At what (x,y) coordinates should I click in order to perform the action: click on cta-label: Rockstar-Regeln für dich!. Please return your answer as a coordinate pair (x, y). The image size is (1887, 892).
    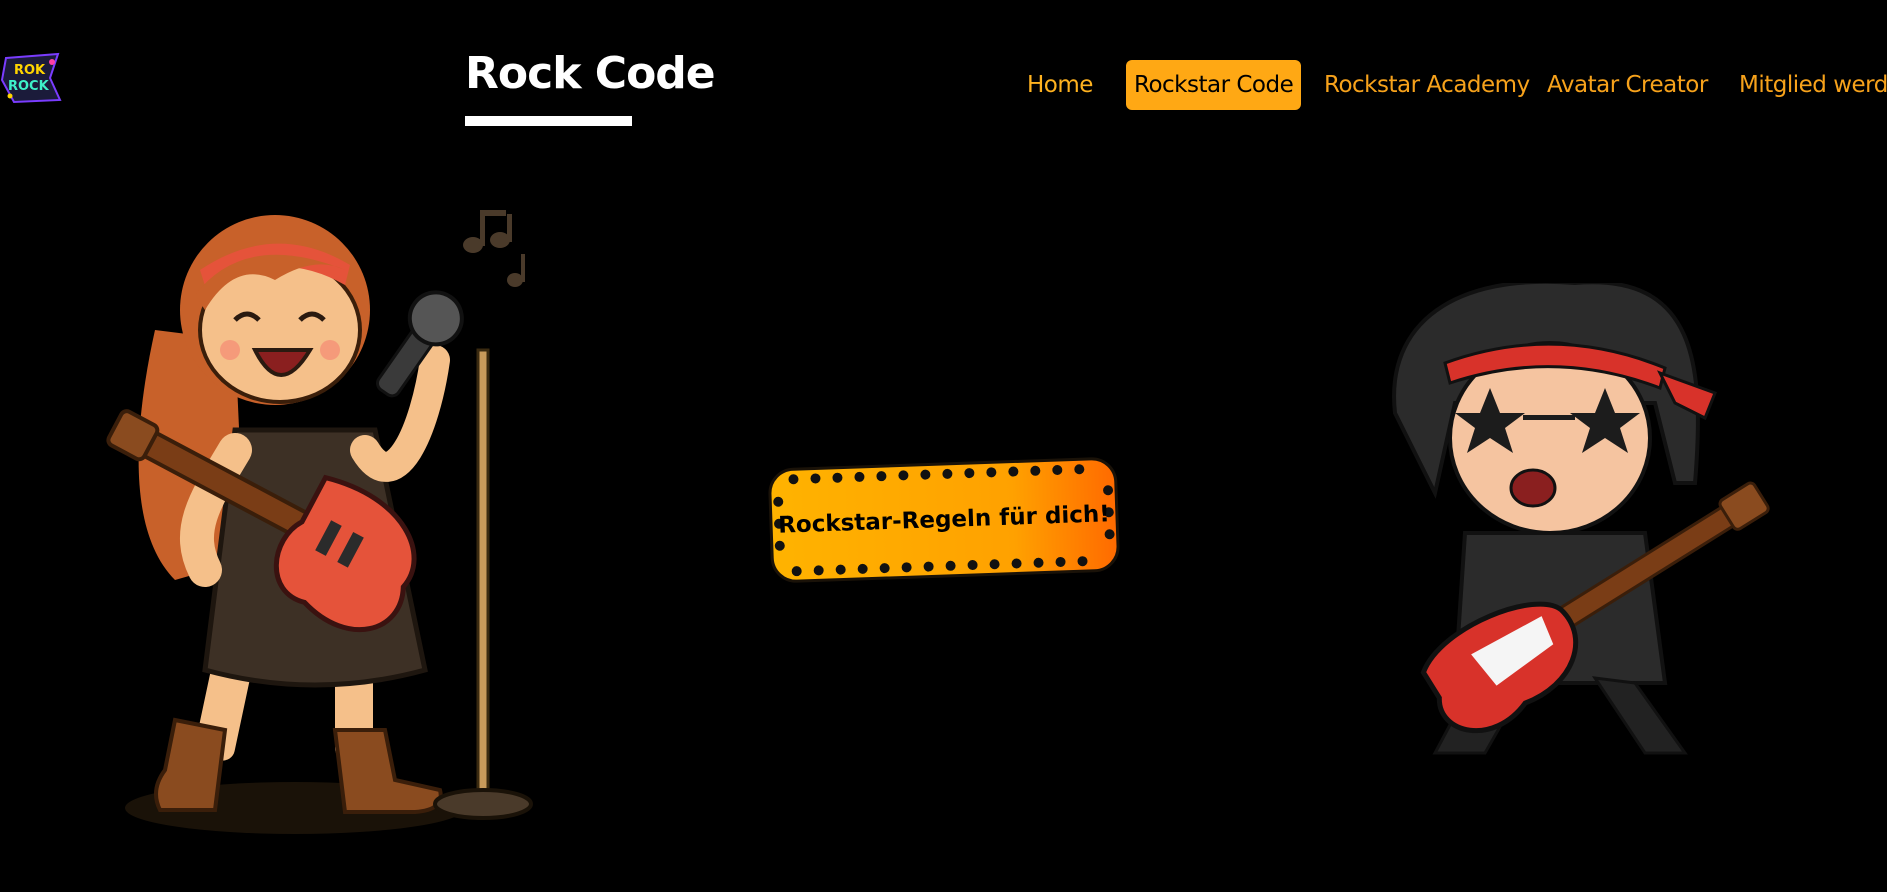
    Looking at the image, I should click on (944, 520).